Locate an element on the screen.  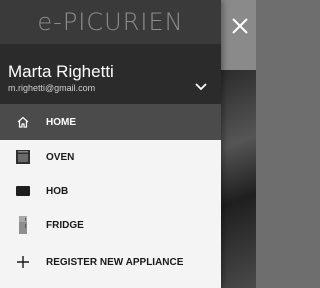
chevron-down-icon is located at coordinates (201, 87).